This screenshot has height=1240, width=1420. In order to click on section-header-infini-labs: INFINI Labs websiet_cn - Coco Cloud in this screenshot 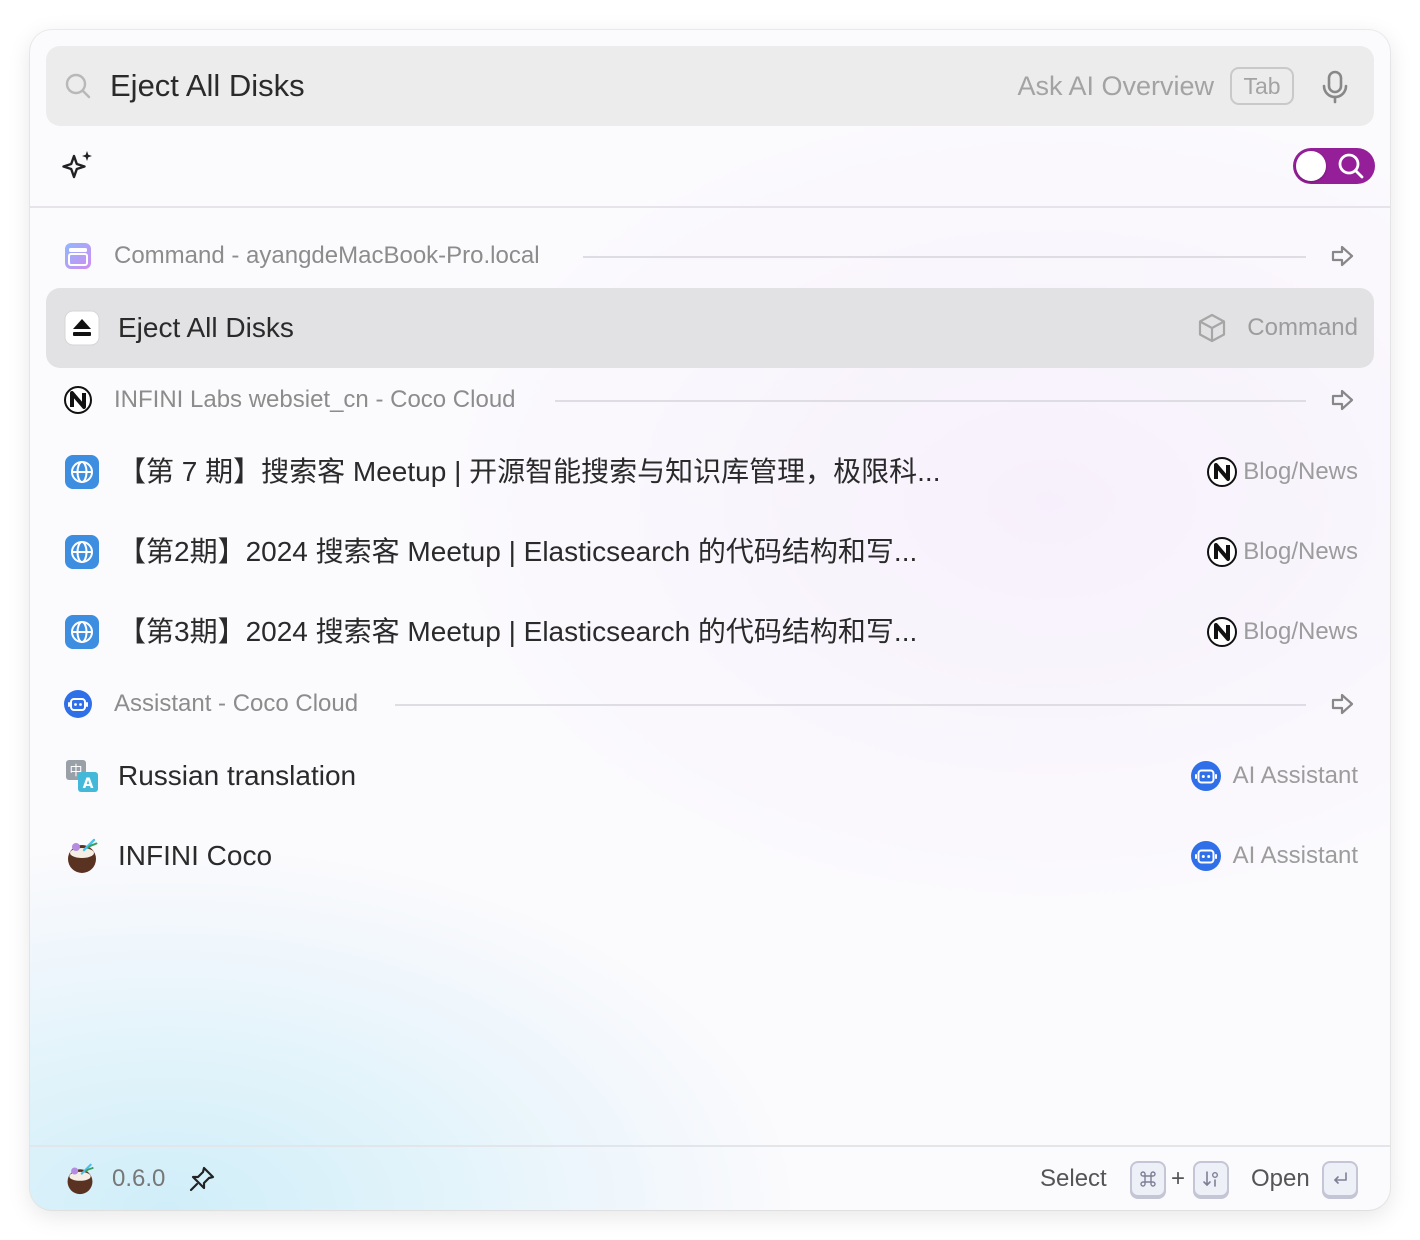, I will do `click(710, 400)`.